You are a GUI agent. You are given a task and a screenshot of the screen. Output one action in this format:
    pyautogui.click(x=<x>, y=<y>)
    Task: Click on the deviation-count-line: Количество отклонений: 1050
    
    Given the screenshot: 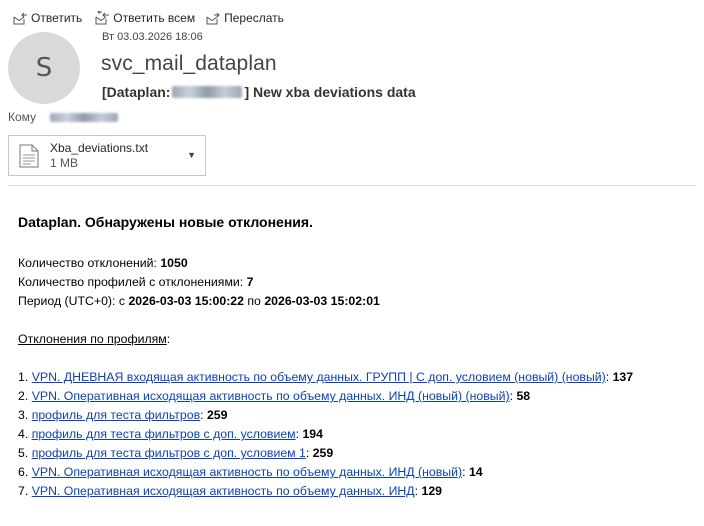 What is the action you would take?
    pyautogui.click(x=325, y=263)
    